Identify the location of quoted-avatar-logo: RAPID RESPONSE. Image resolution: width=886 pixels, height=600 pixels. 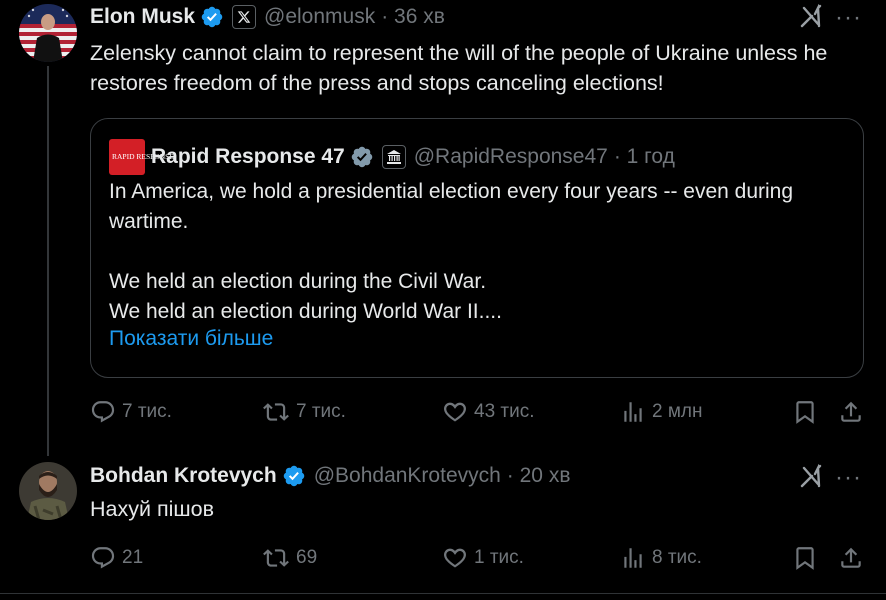
(143, 156).